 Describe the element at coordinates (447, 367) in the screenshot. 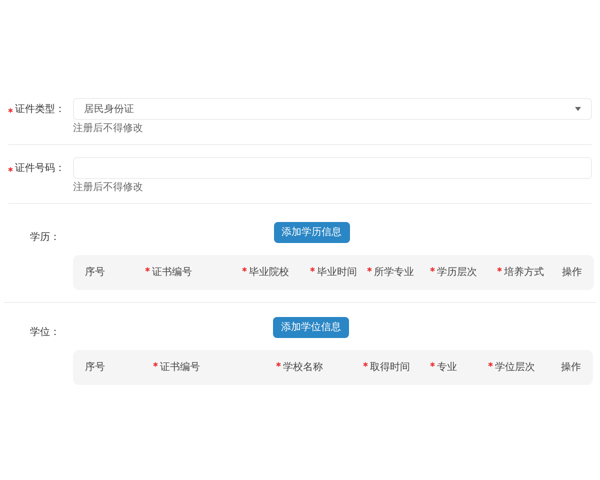

I see `column-header: 专业` at that location.